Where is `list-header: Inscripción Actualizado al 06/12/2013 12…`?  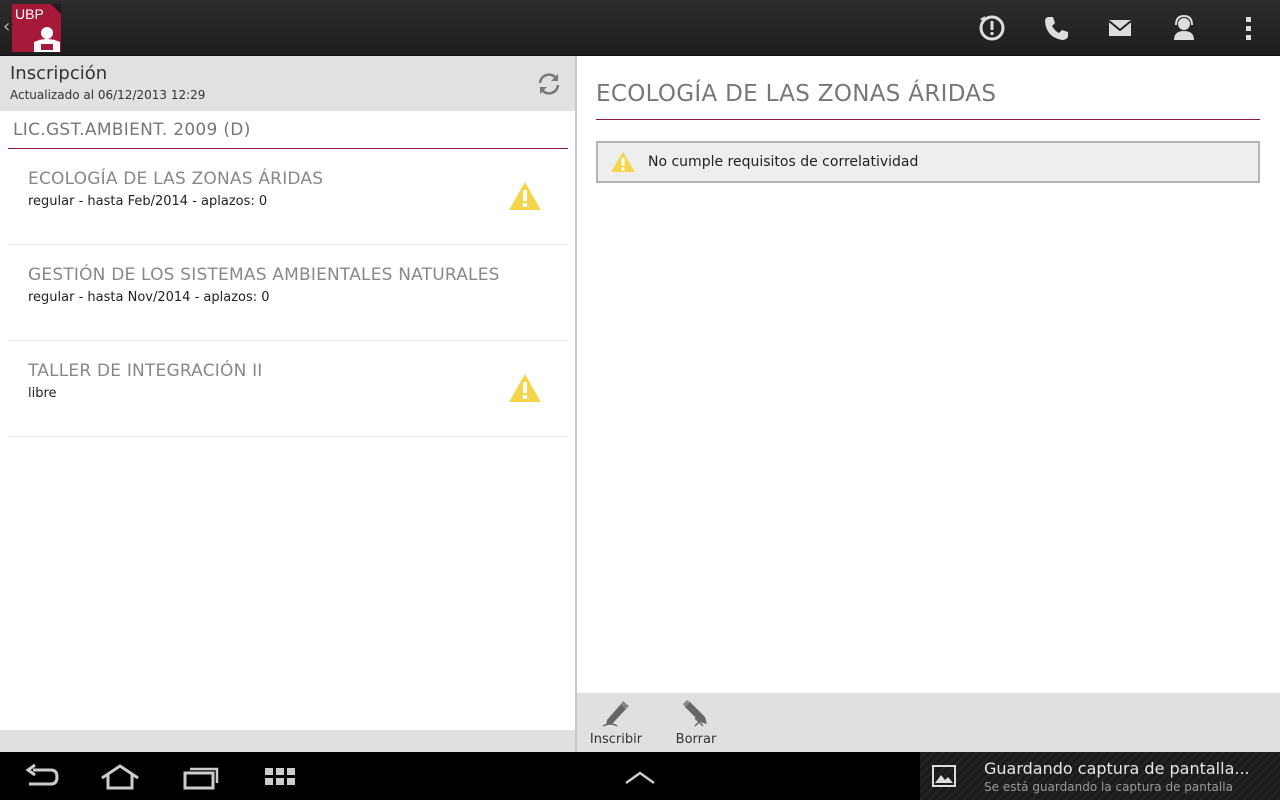 list-header: Inscripción Actualizado al 06/12/2013 12… is located at coordinates (287, 83).